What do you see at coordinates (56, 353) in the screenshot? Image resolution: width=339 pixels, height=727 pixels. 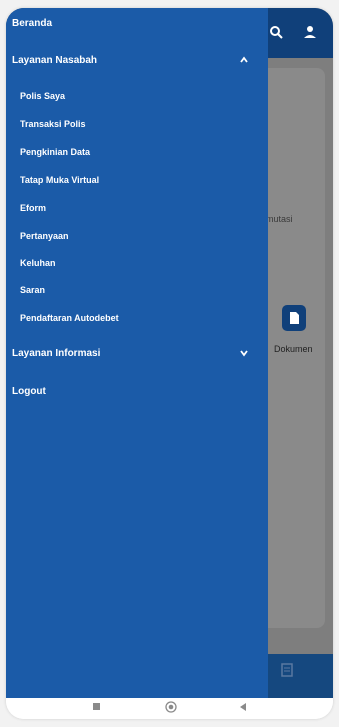 I see `layanan-informasi-label: Layanan Informasi` at bounding box center [56, 353].